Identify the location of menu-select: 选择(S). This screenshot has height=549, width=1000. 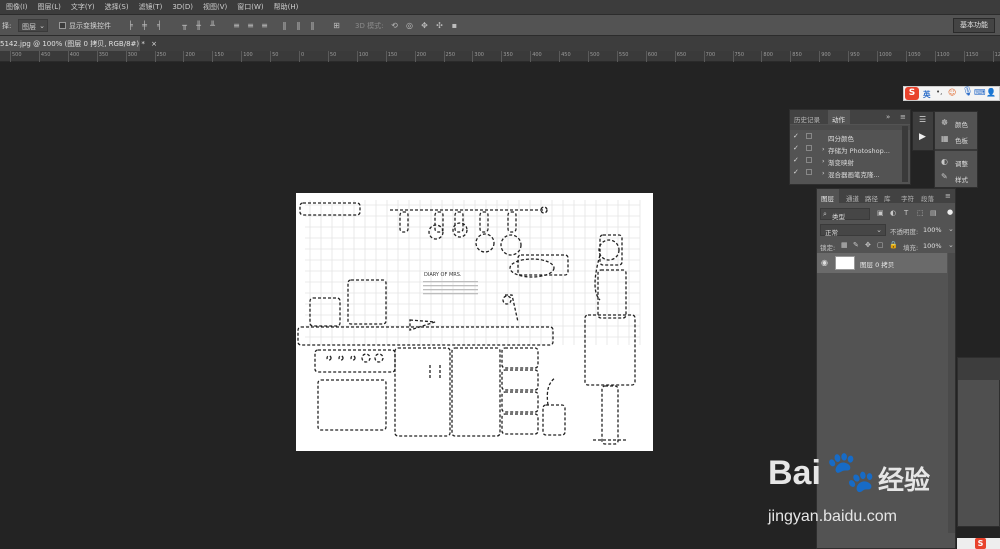
(117, 7).